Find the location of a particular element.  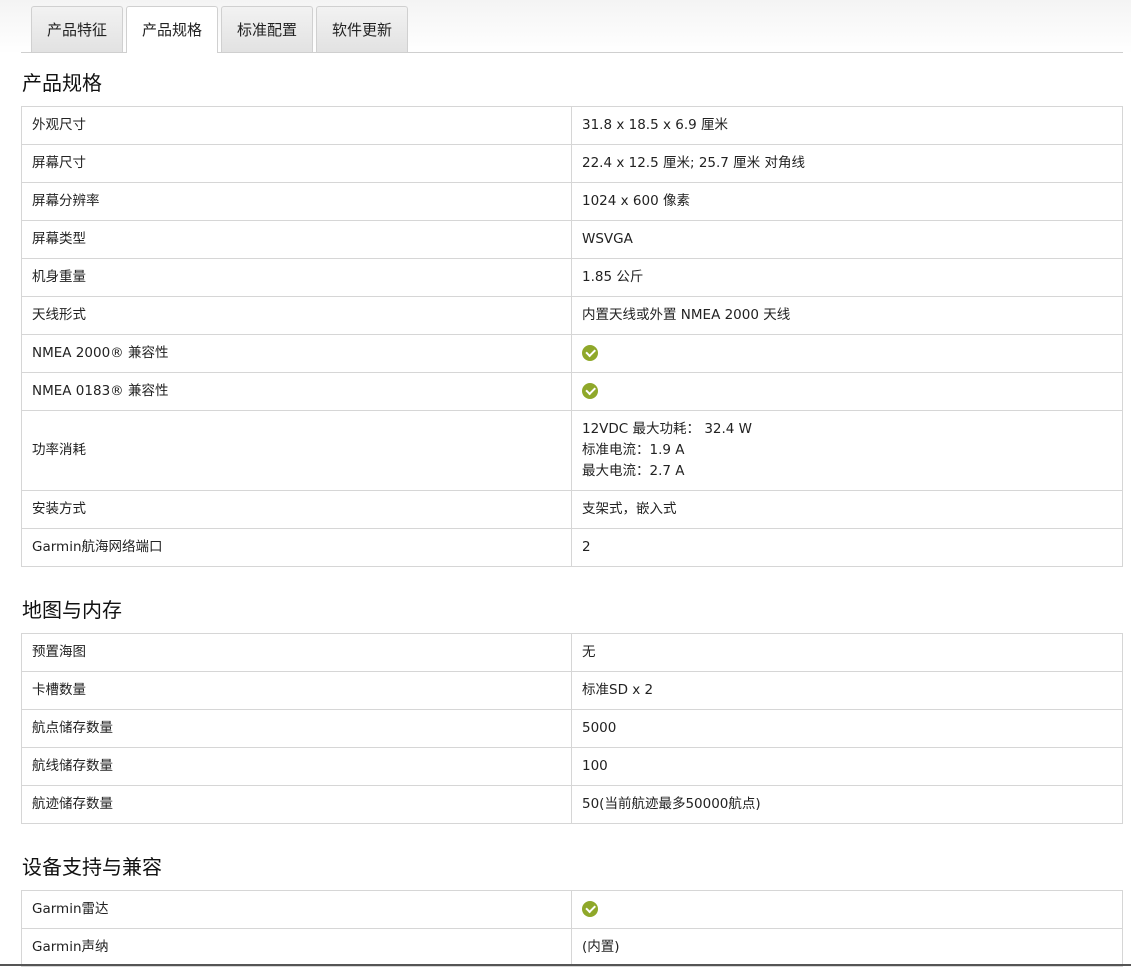

table-row: NMEA 2000® 兼容性 is located at coordinates (572, 353).